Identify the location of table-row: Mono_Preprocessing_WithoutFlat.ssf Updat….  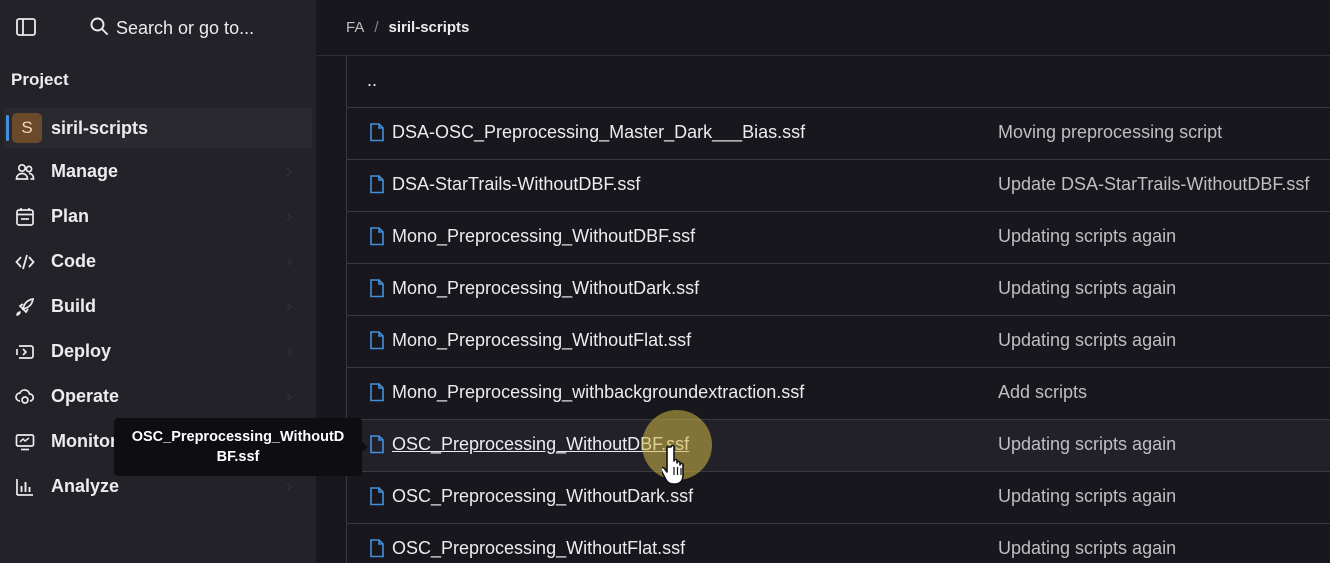
(838, 342).